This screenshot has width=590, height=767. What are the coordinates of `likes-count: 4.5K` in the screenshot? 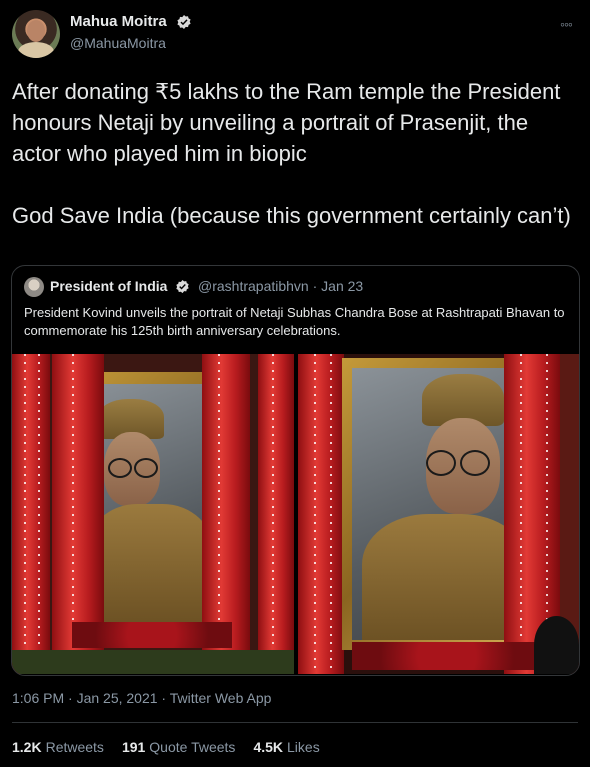 It's located at (268, 747).